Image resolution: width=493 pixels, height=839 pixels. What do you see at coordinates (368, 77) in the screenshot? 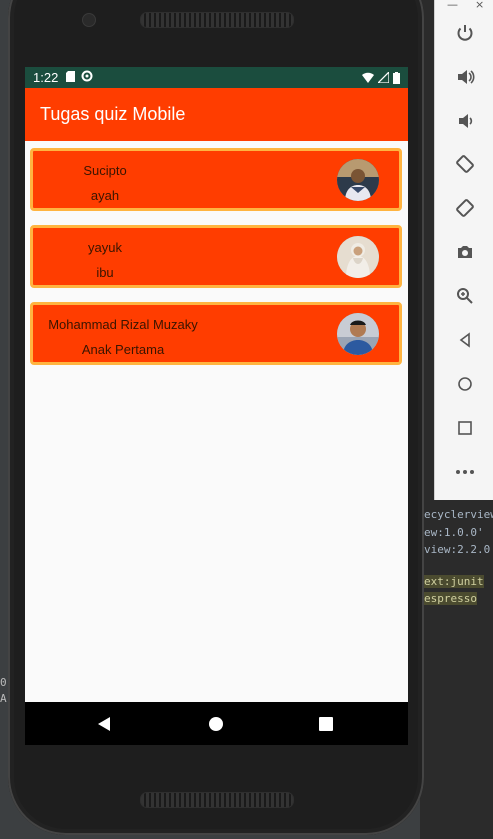
I see `wifi-icon` at bounding box center [368, 77].